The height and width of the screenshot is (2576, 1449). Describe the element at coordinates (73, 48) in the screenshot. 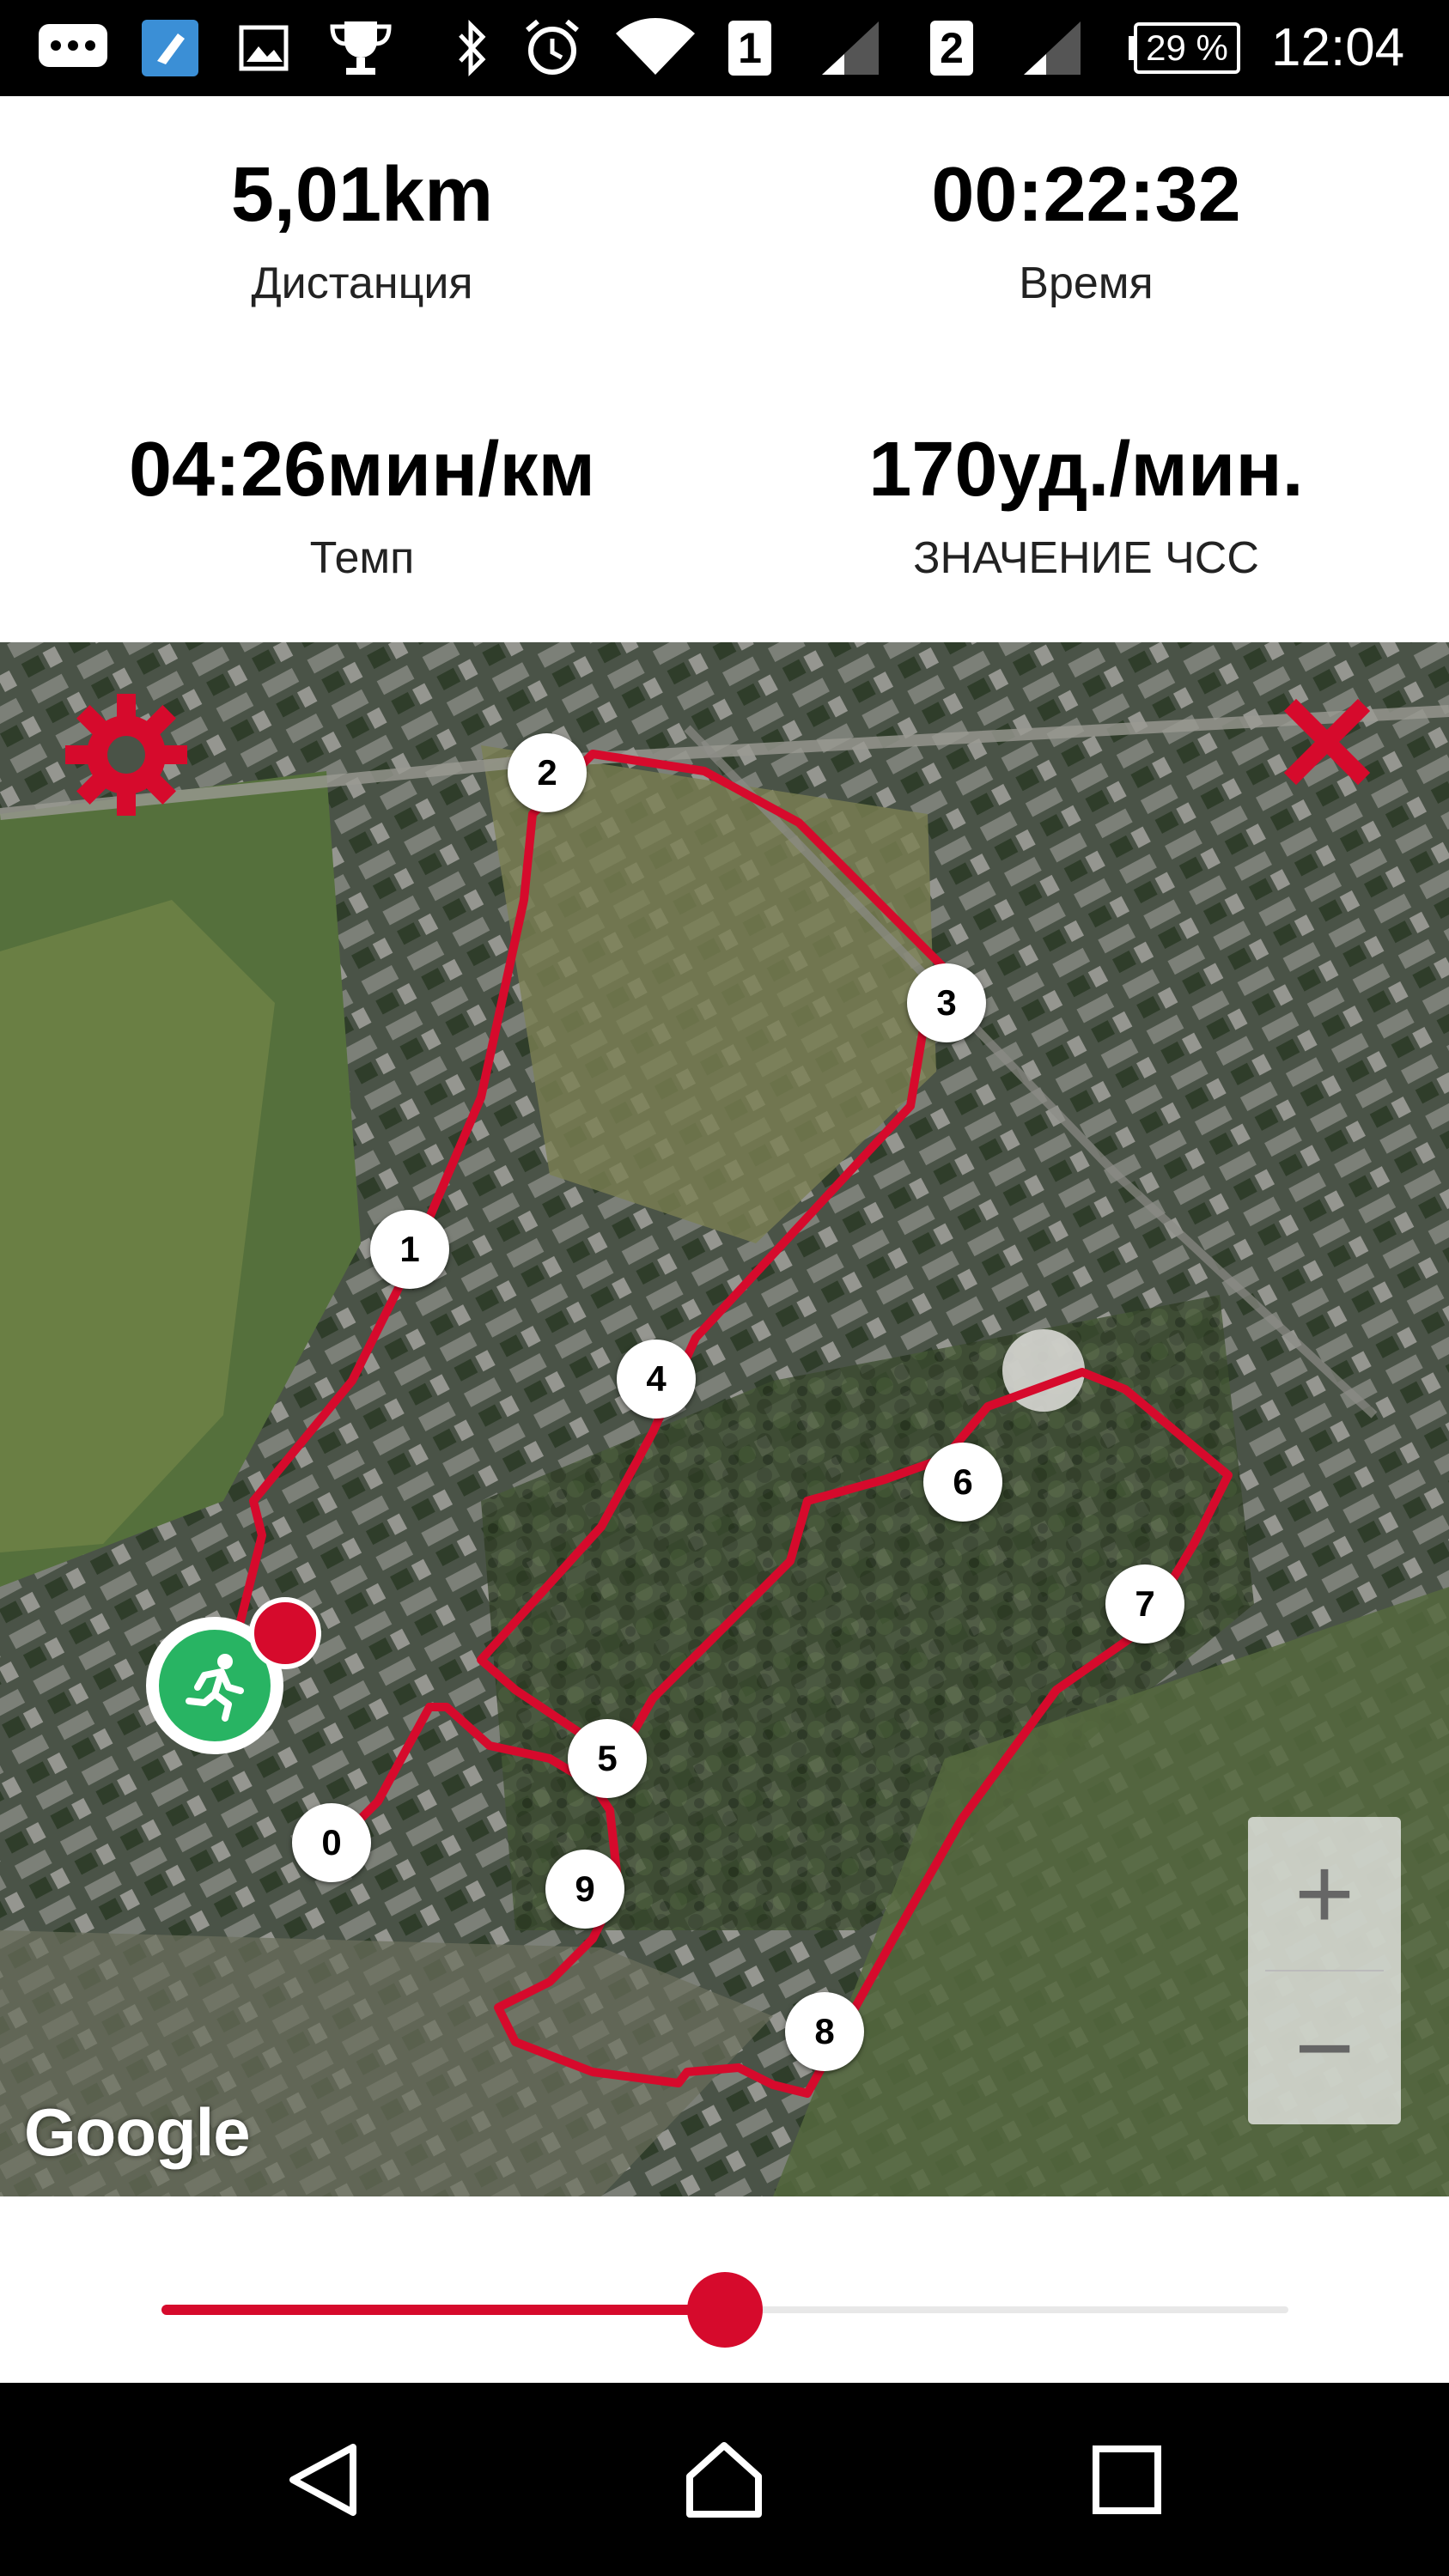

I see `messages-icon` at that location.